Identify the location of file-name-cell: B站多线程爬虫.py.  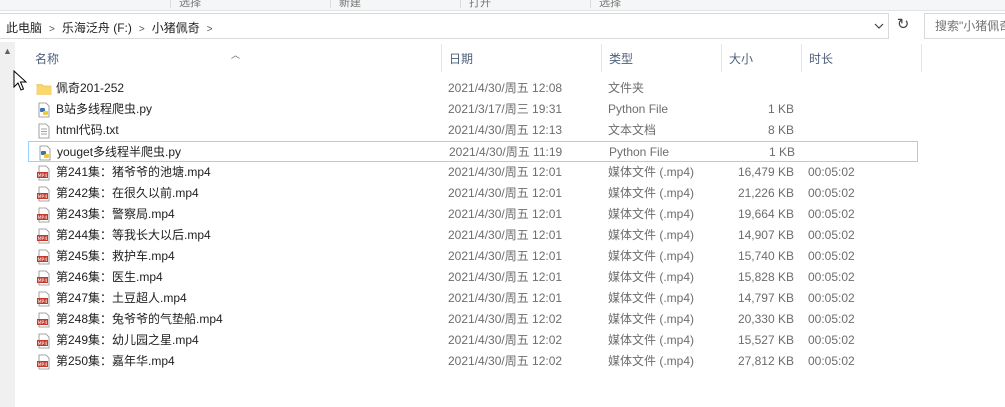
(236, 109).